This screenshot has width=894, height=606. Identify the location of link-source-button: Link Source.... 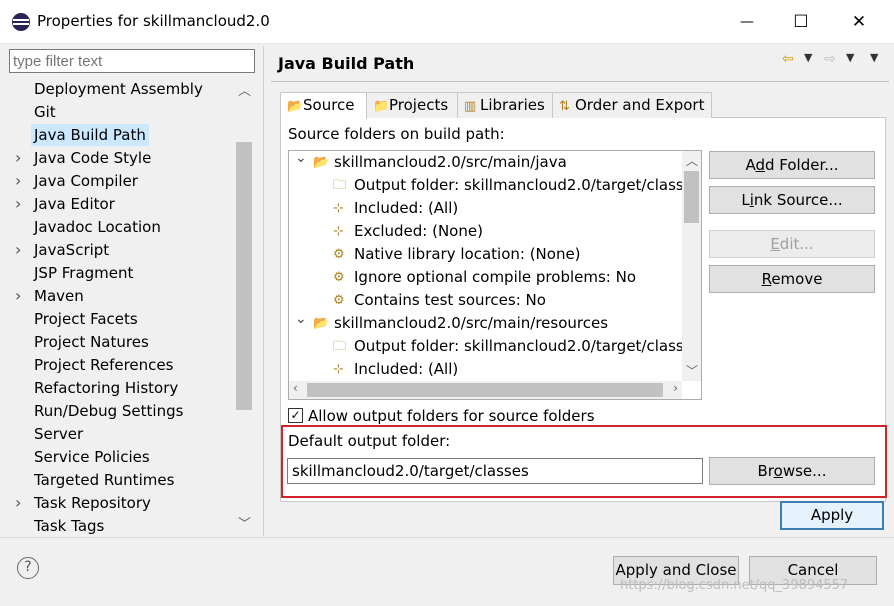
(792, 200).